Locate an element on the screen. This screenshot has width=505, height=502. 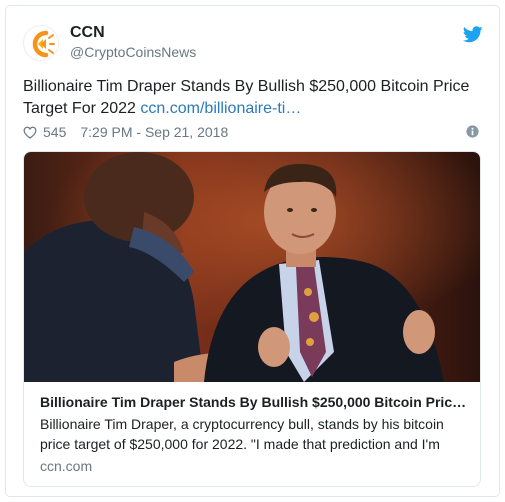
heart-icon is located at coordinates (30, 132).